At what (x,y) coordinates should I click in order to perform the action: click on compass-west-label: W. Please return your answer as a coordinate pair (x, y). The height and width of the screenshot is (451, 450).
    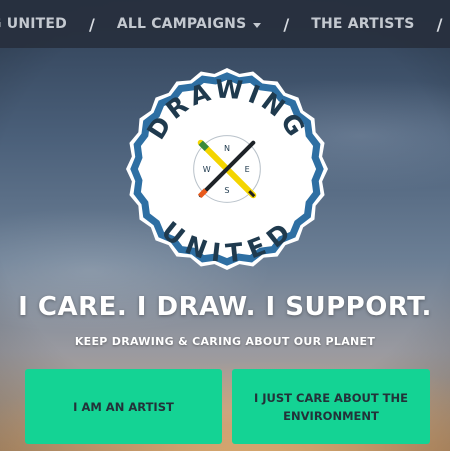
    Looking at the image, I should click on (207, 169).